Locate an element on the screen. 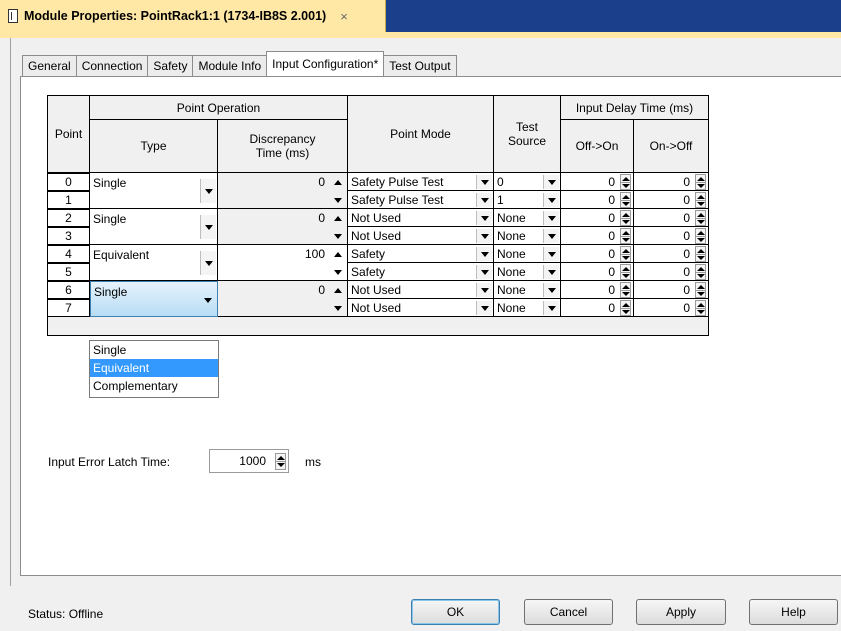 This screenshot has width=841, height=631. tab-module-info: Module Info is located at coordinates (230, 65).